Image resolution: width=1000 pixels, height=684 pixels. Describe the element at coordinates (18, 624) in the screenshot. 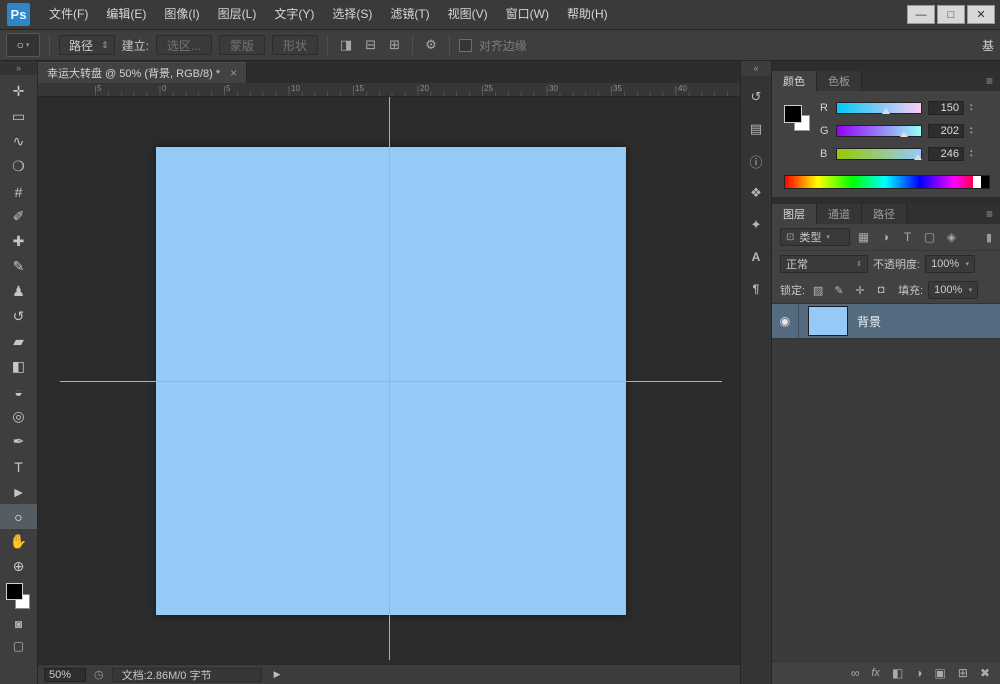

I see `quick-mask-button: ◙` at that location.